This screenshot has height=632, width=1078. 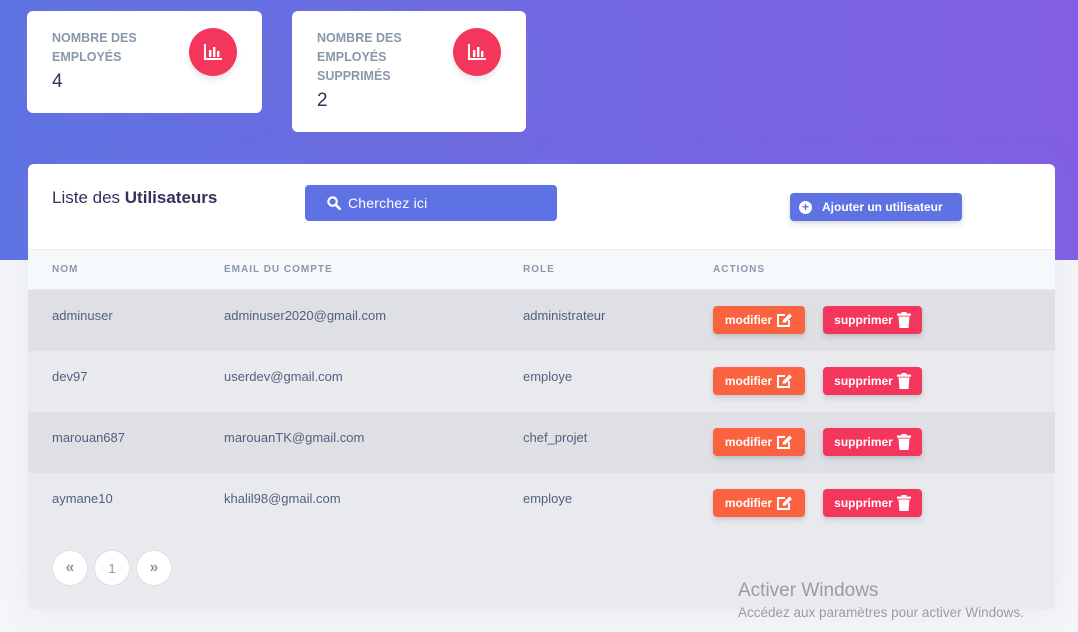 I want to click on pagination-first-button: «, so click(x=70, y=568).